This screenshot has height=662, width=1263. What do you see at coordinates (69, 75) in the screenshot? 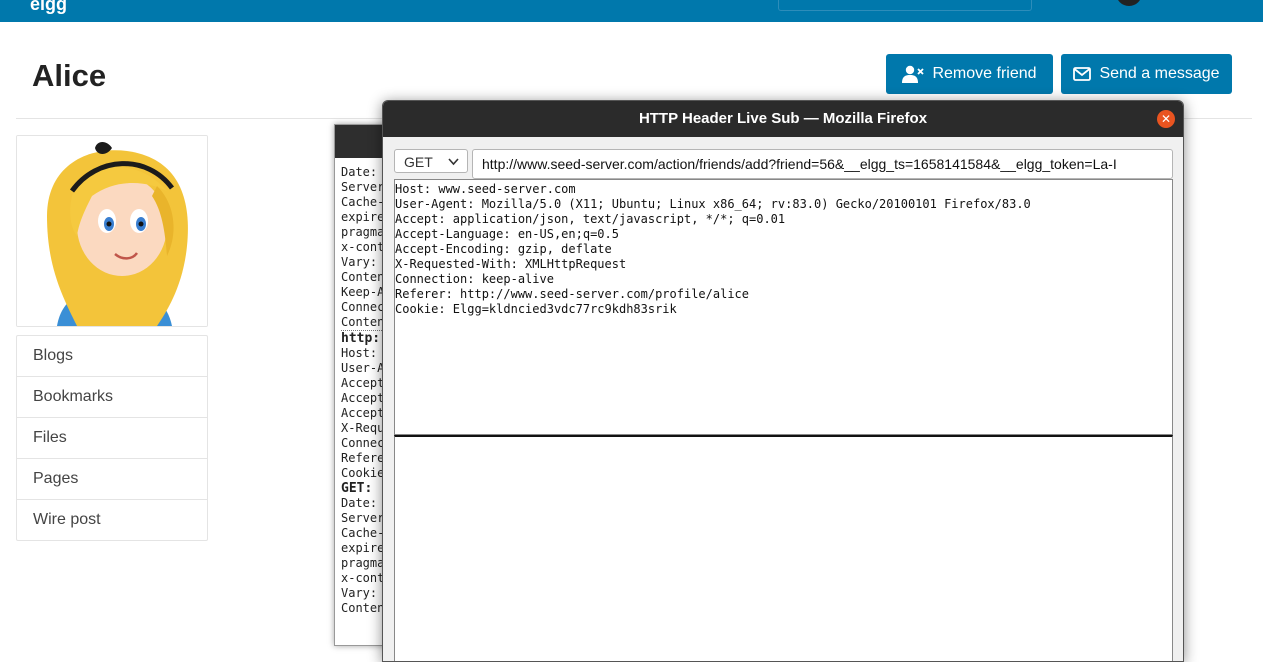
I see `page-title: Alice` at bounding box center [69, 75].